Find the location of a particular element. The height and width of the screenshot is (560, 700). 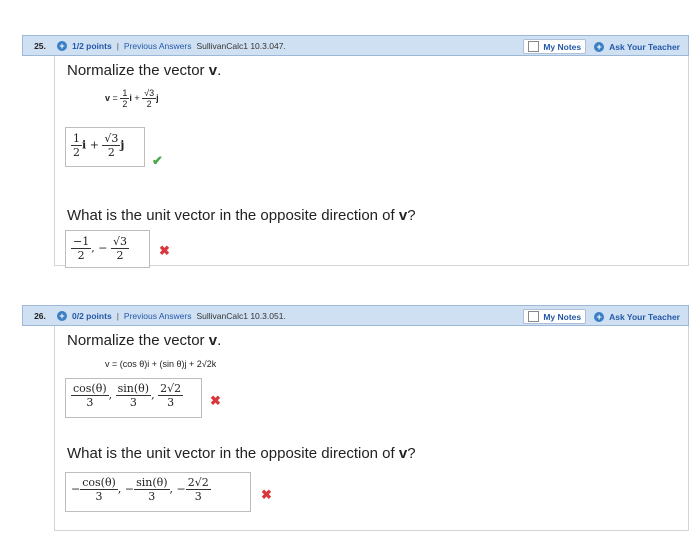

unit-i: i is located at coordinates (84, 145).